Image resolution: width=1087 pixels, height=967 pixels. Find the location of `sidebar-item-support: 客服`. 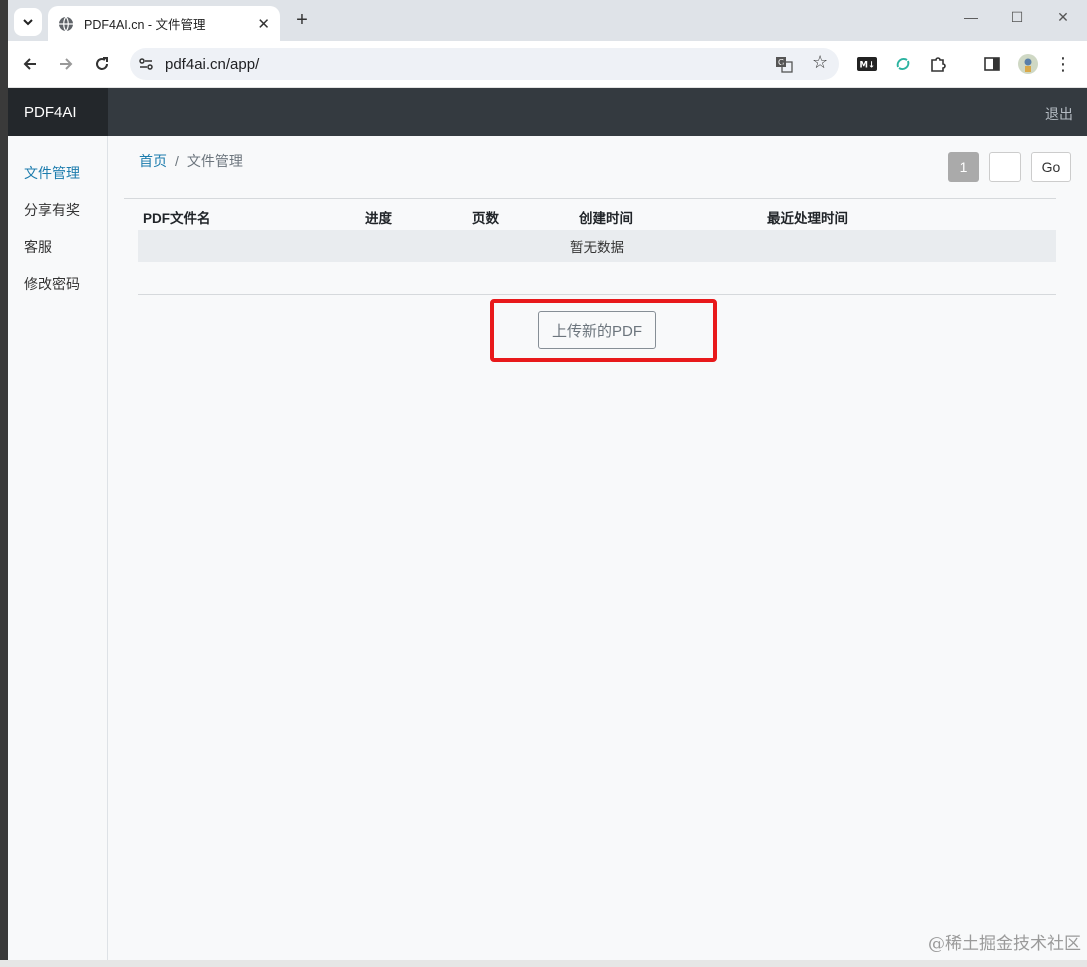

sidebar-item-support: 客服 is located at coordinates (38, 247).